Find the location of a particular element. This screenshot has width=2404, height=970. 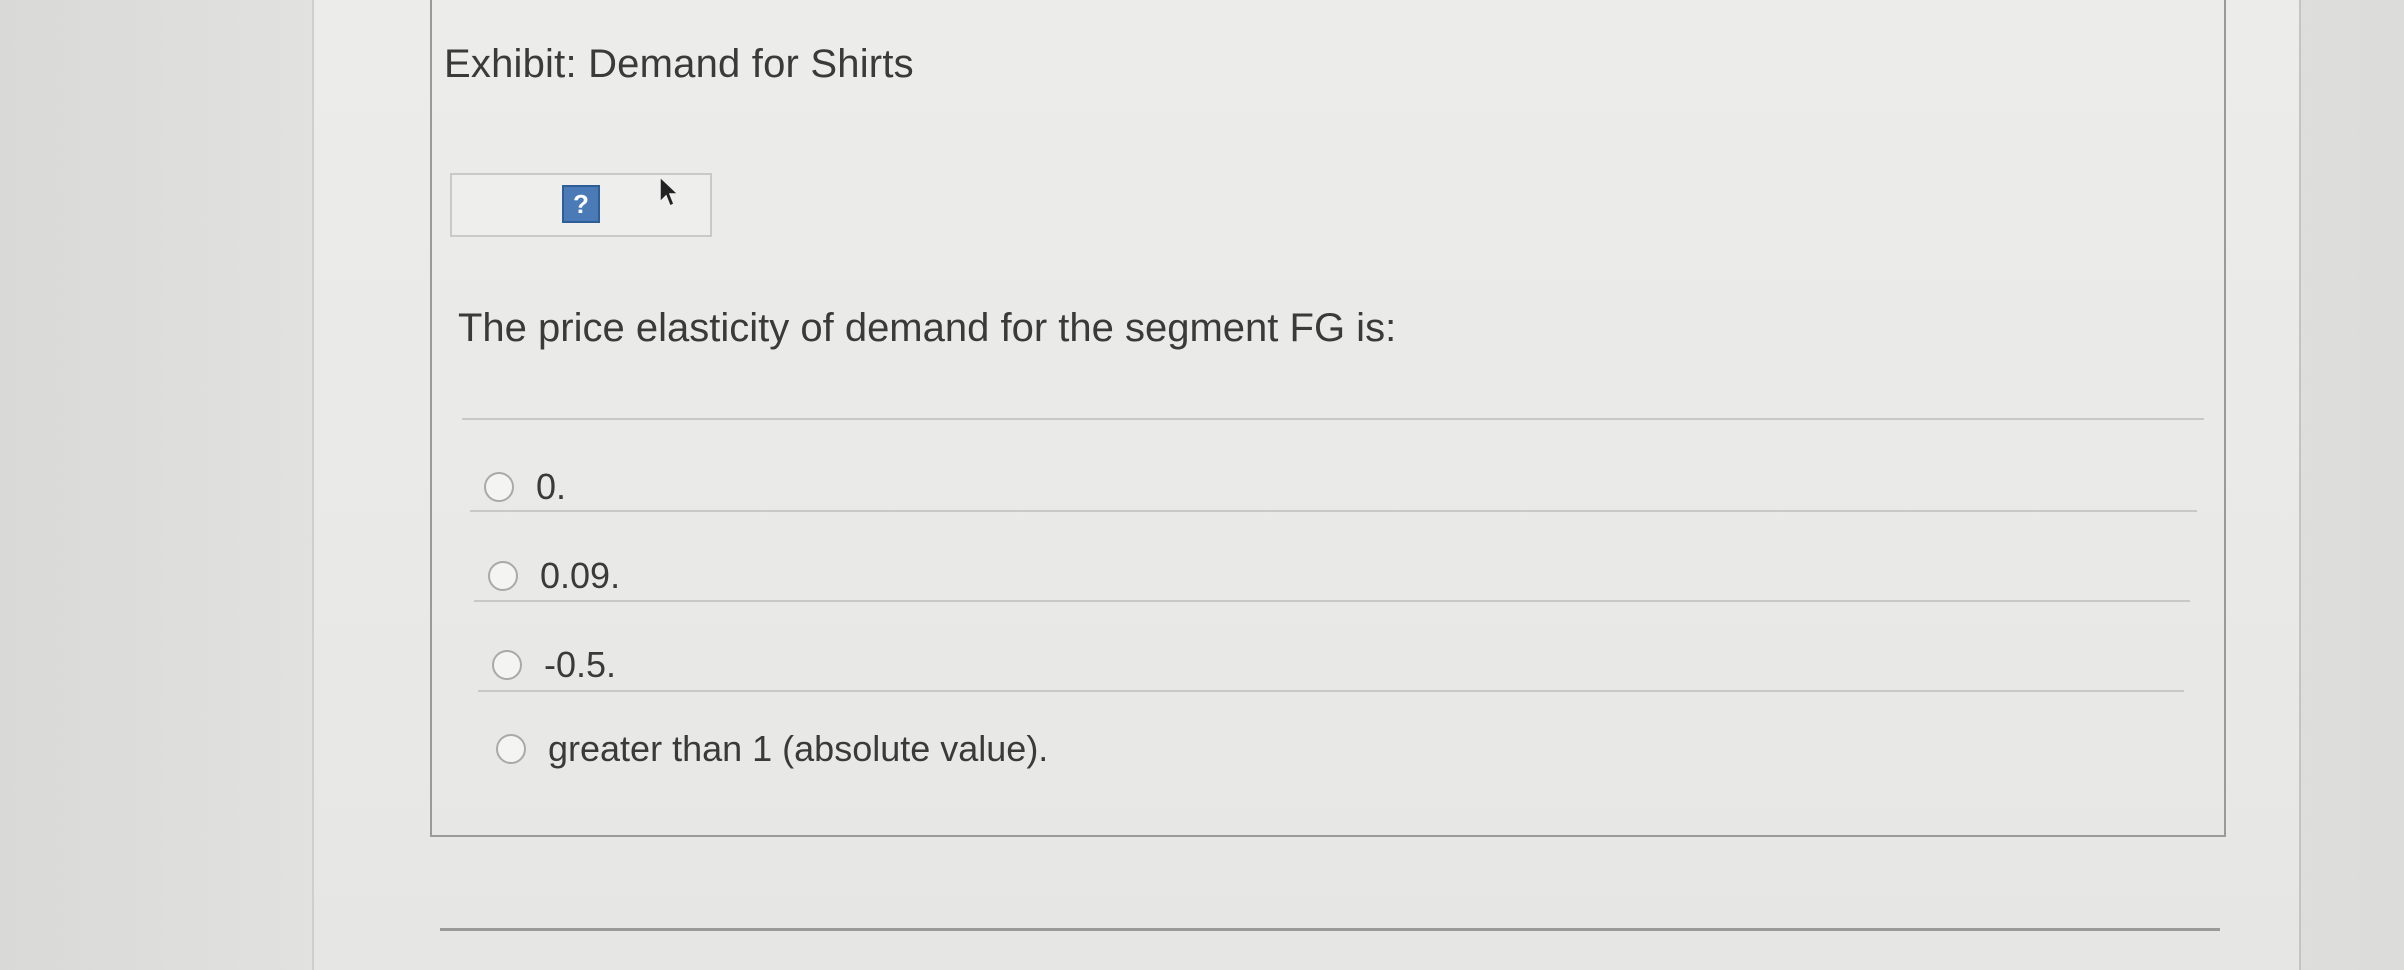

answer-label: -0.5. is located at coordinates (580, 664).